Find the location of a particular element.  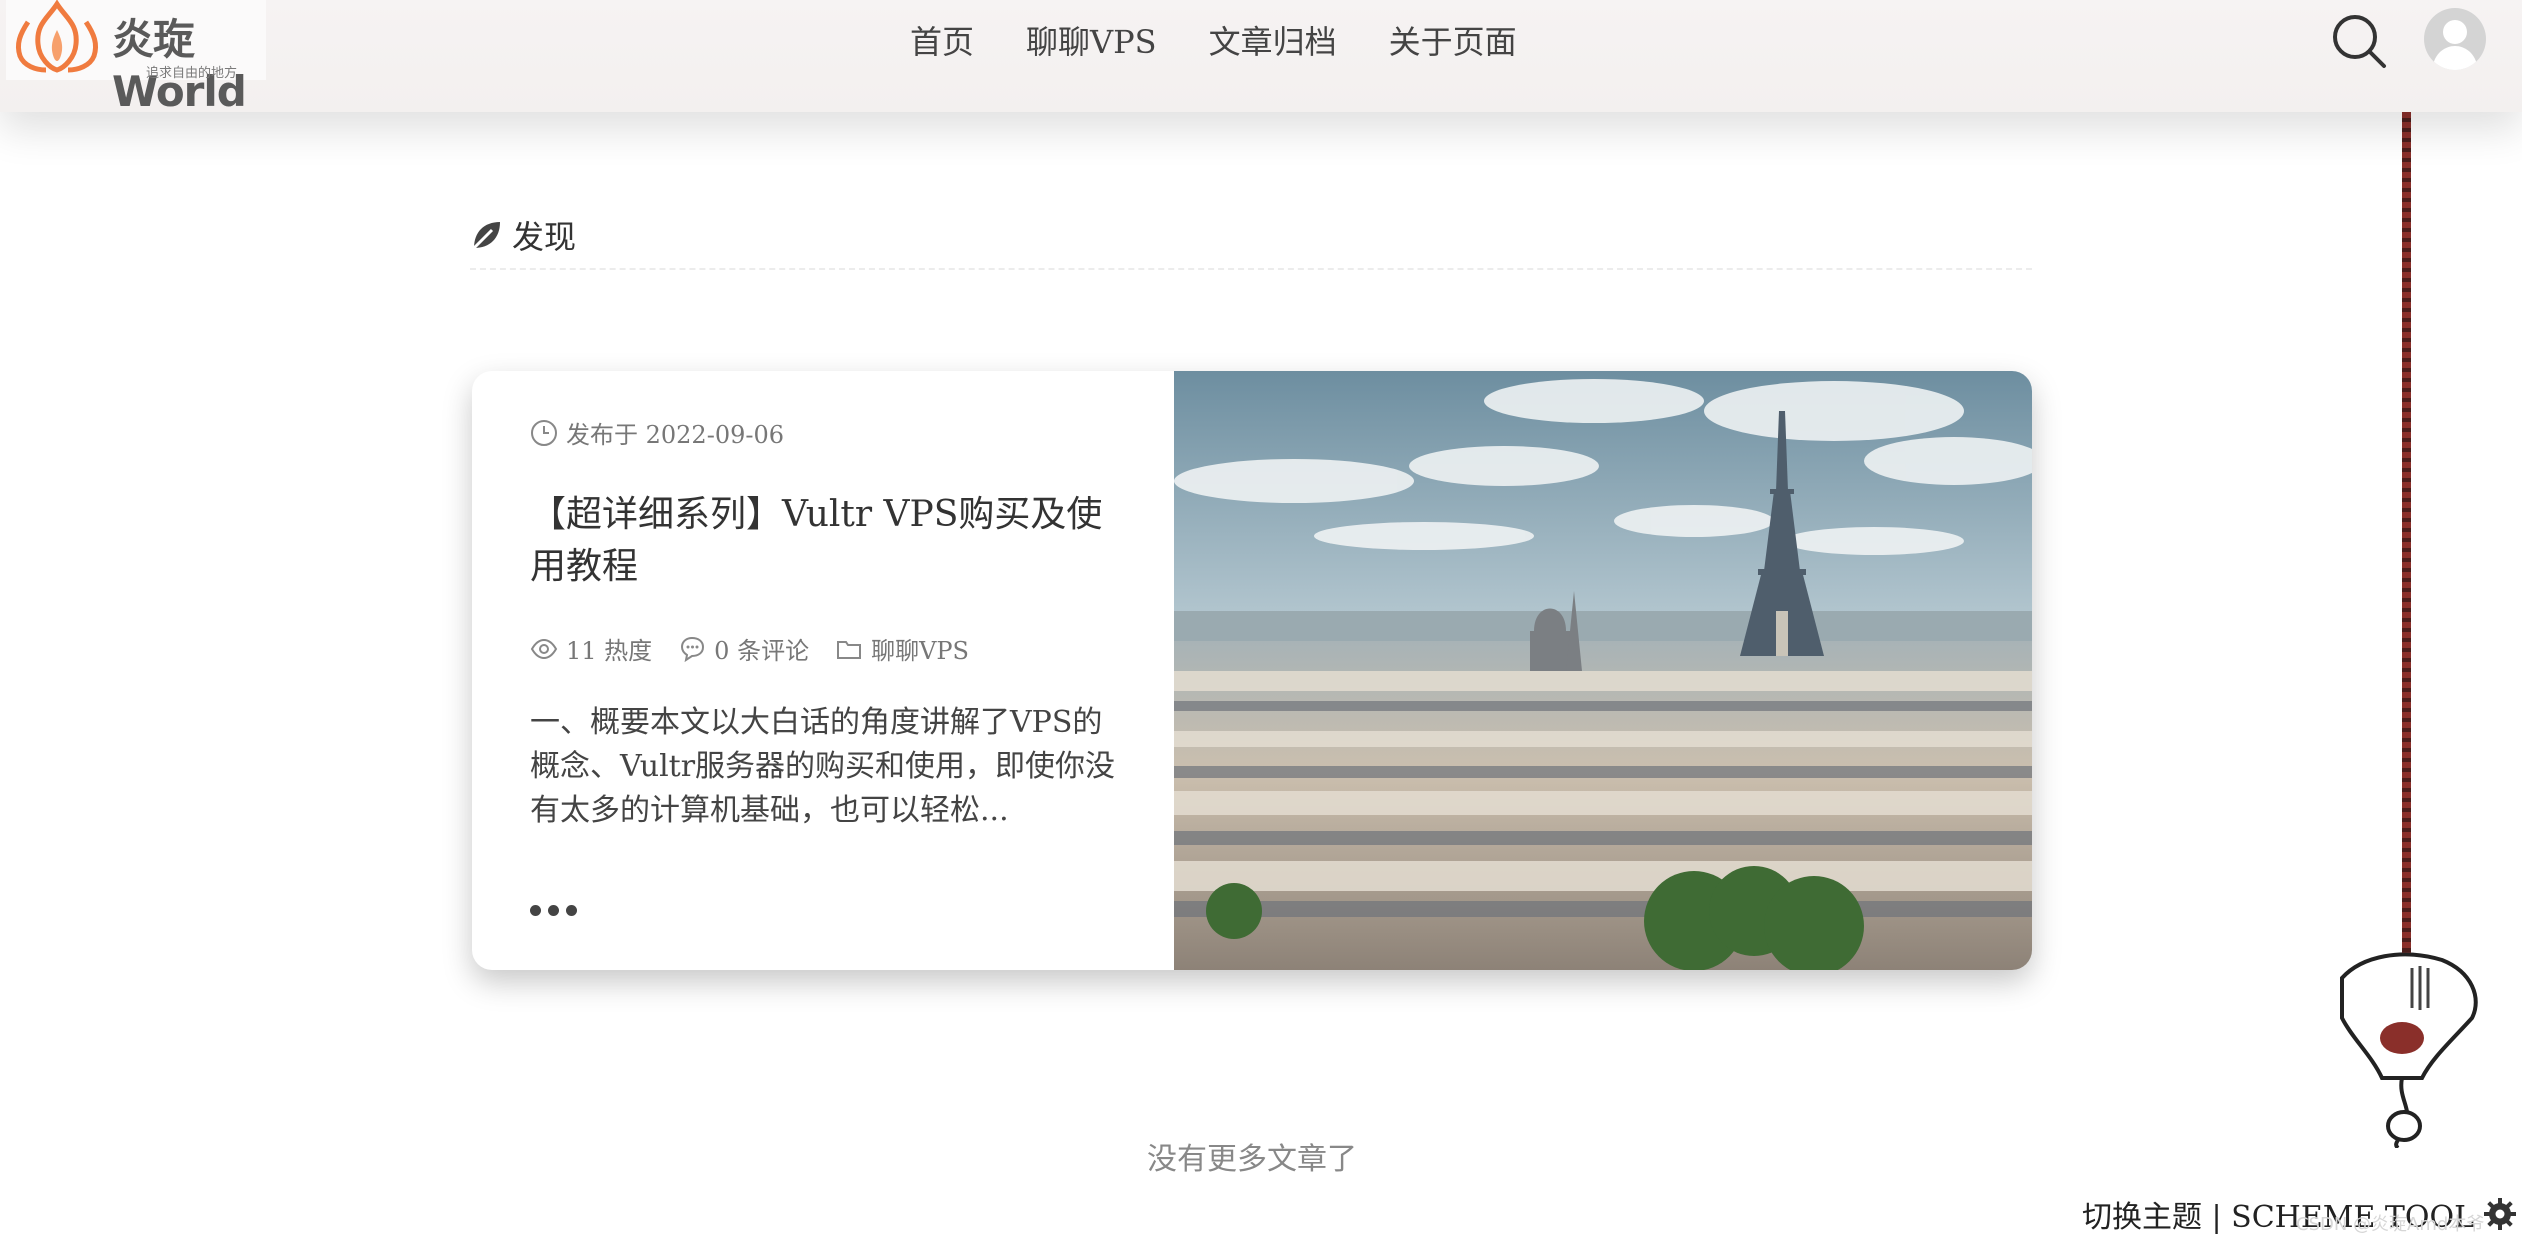

clock-icon is located at coordinates (544, 432).